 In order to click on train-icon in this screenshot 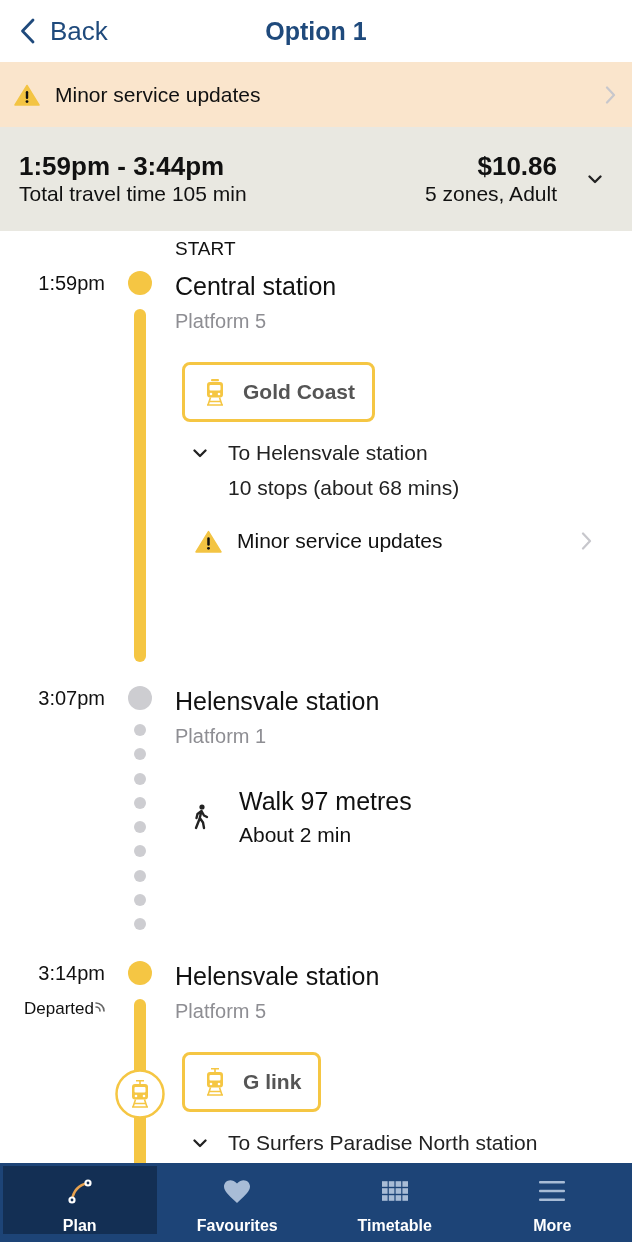, I will do `click(215, 392)`.